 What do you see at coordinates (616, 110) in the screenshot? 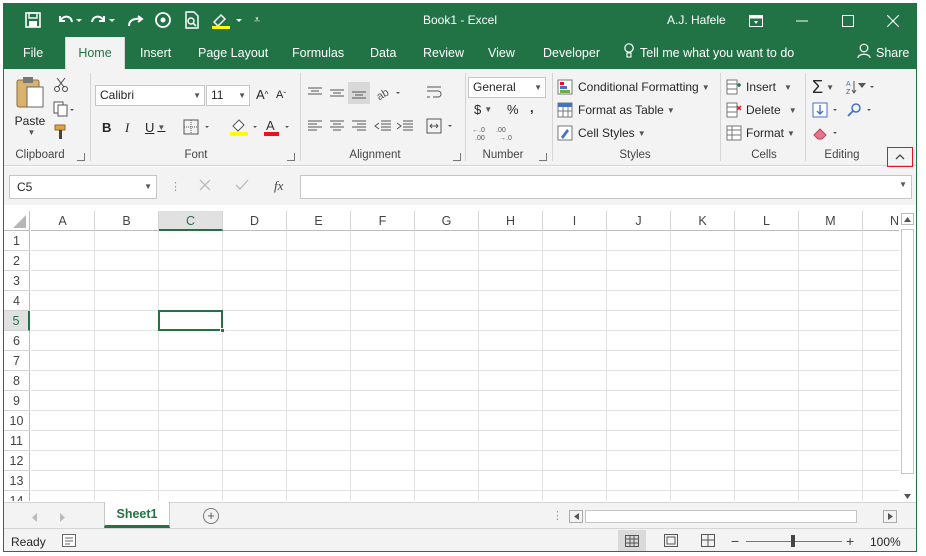
I see `format-as-table-button: Format as Table ▼` at bounding box center [616, 110].